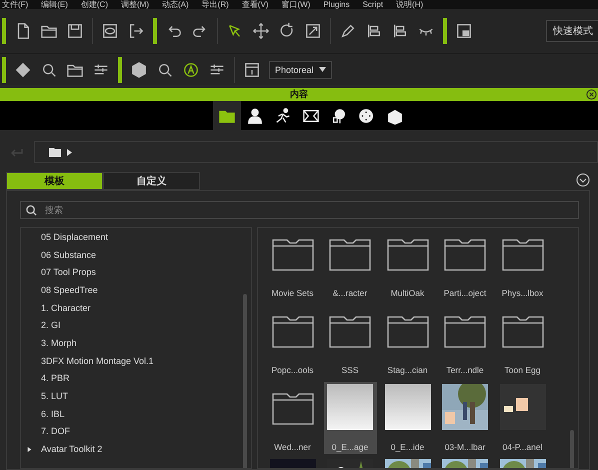  Describe the element at coordinates (53, 431) in the screenshot. I see `tree-item: 7. DOF` at that location.